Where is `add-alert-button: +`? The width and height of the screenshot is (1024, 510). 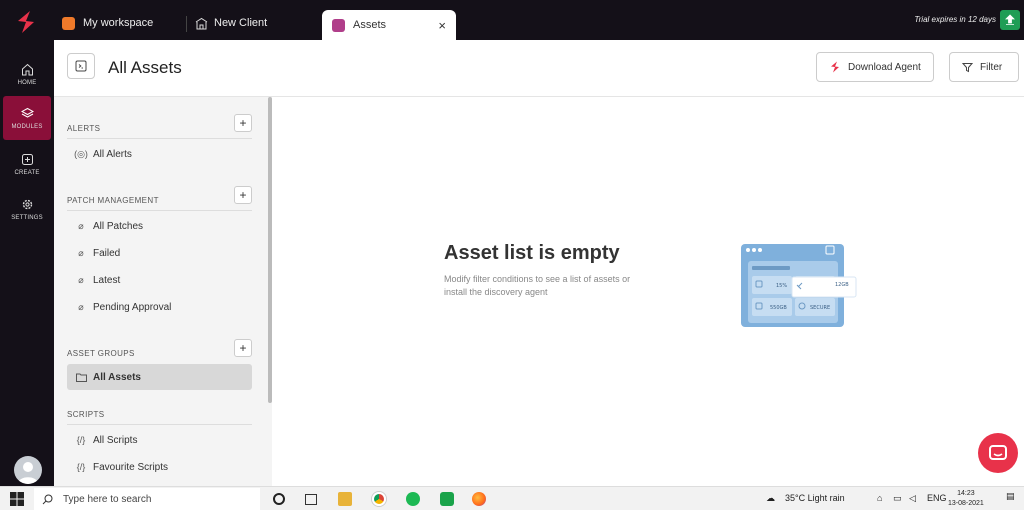
add-alert-button: + is located at coordinates (243, 123).